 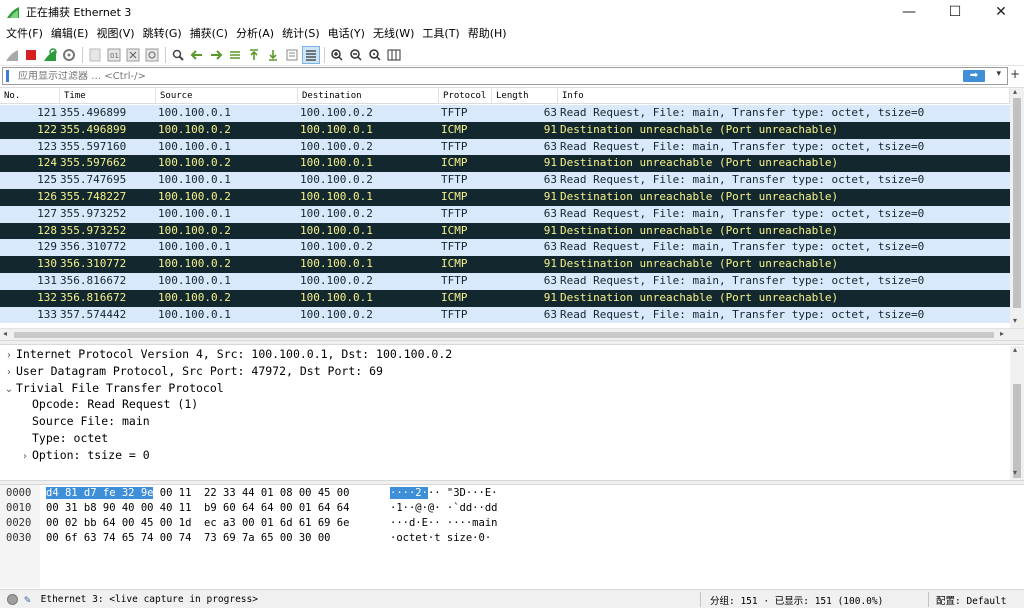 What do you see at coordinates (1002, 333) in the screenshot?
I see `scroll-right-icon: ▸` at bounding box center [1002, 333].